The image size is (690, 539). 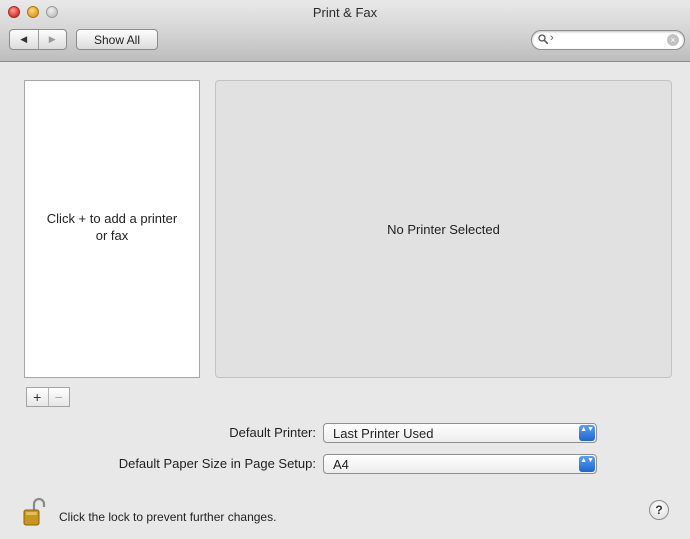 What do you see at coordinates (460, 433) in the screenshot?
I see `default-printer-popup: Last Printer Used ▲▼` at bounding box center [460, 433].